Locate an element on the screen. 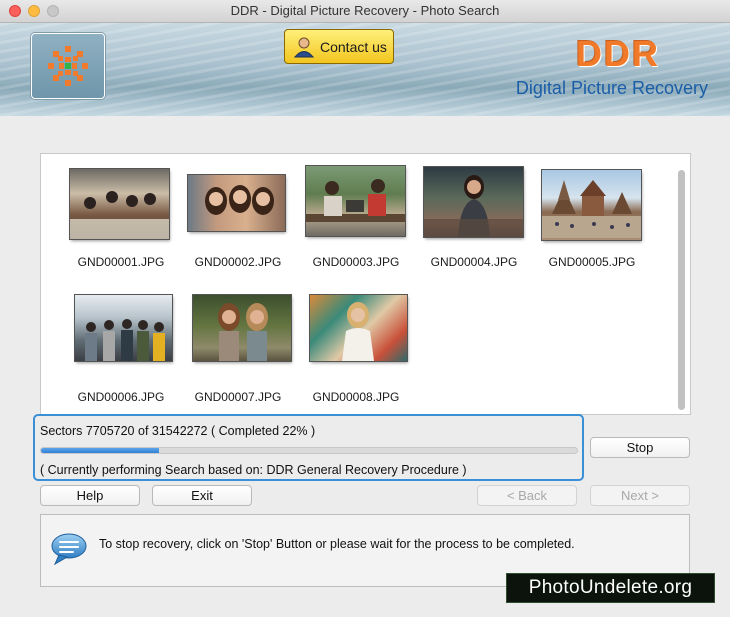 The height and width of the screenshot is (617, 730). contact-us-label: Contact us is located at coordinates (353, 47).